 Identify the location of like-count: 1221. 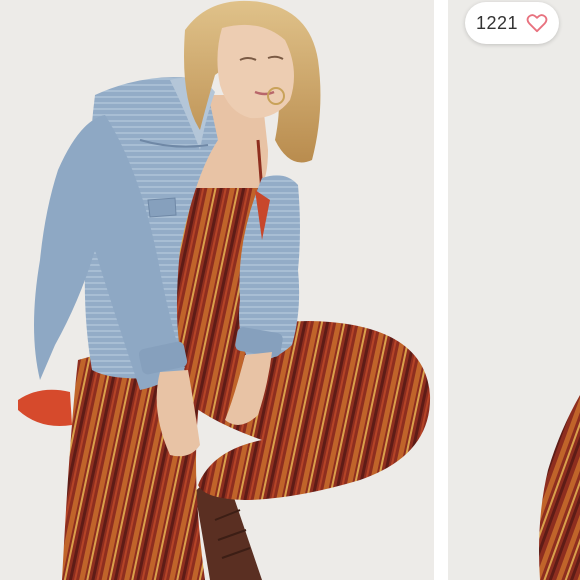
(497, 22).